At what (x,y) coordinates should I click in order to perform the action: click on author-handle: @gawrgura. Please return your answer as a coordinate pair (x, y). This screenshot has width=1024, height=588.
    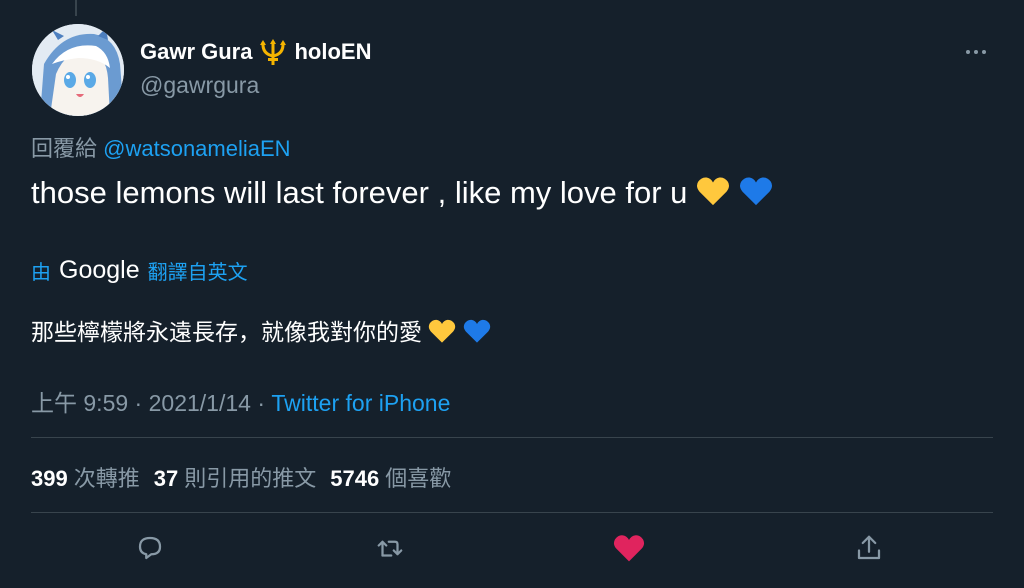
    Looking at the image, I should click on (199, 85).